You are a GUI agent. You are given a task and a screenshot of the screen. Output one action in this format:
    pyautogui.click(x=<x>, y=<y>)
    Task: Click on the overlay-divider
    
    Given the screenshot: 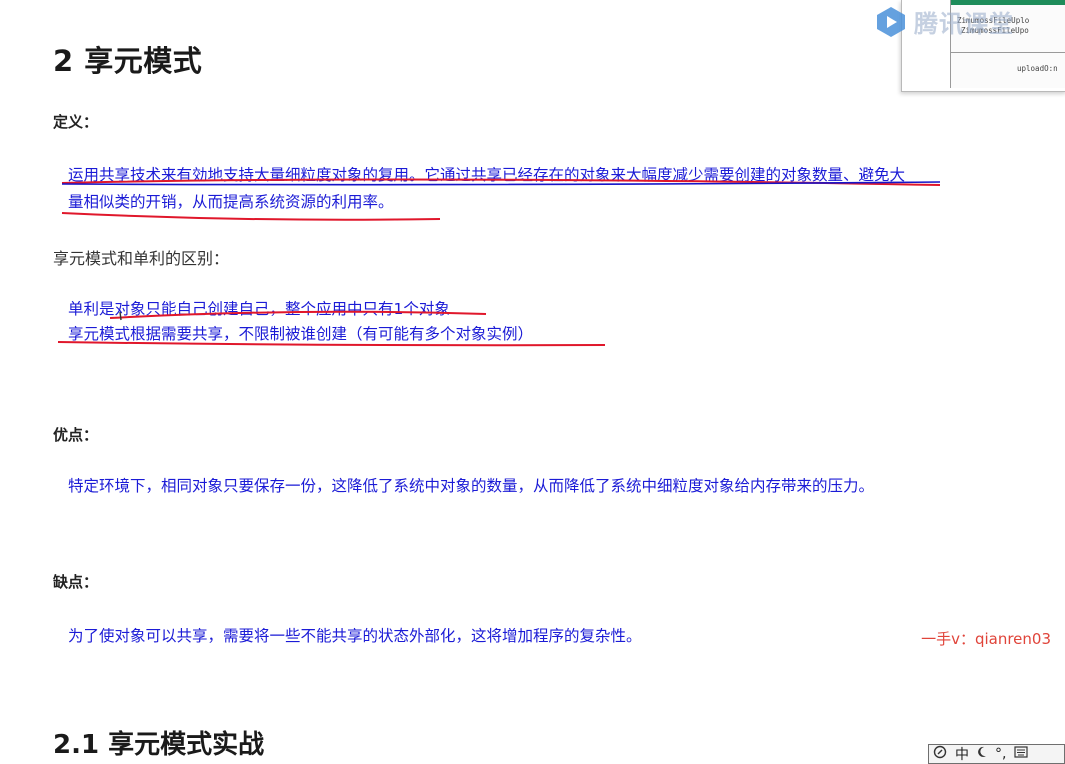 What is the action you would take?
    pyautogui.click(x=1008, y=52)
    